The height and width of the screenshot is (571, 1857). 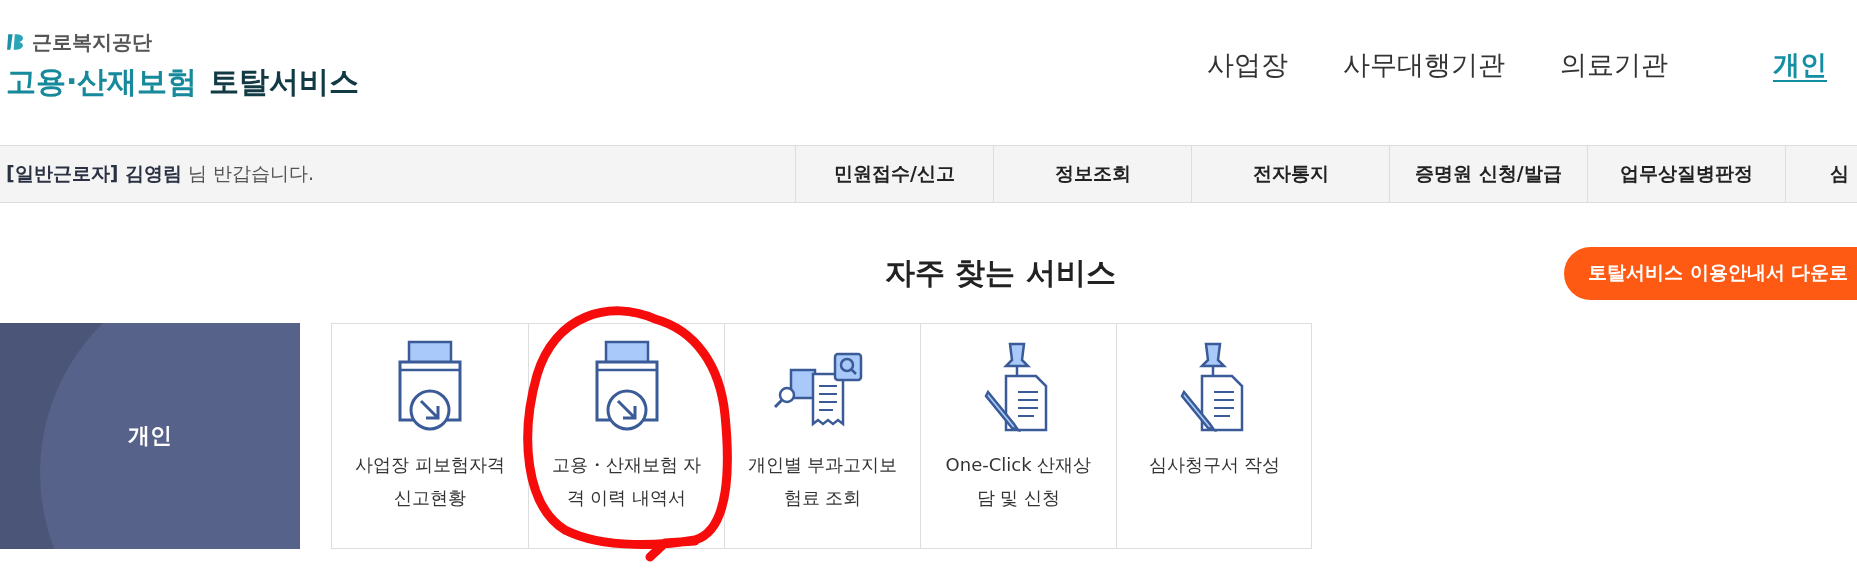 I want to click on section-title: 자주 찾는 서비스, so click(x=1000, y=272).